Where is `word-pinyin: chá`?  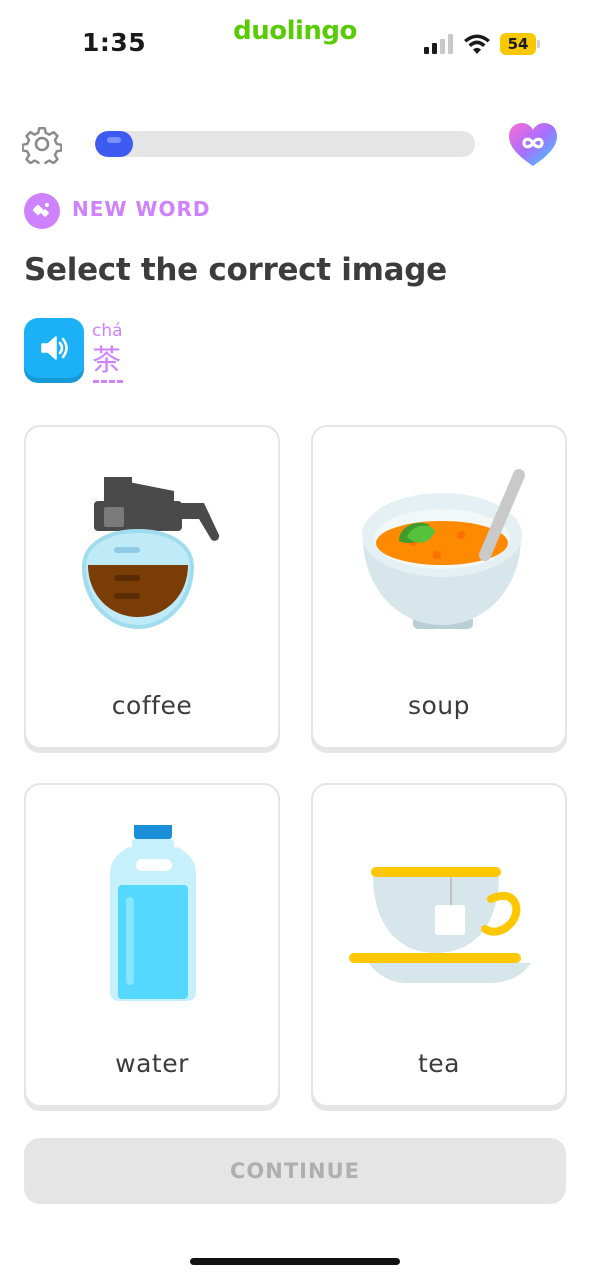 word-pinyin: chá is located at coordinates (107, 331).